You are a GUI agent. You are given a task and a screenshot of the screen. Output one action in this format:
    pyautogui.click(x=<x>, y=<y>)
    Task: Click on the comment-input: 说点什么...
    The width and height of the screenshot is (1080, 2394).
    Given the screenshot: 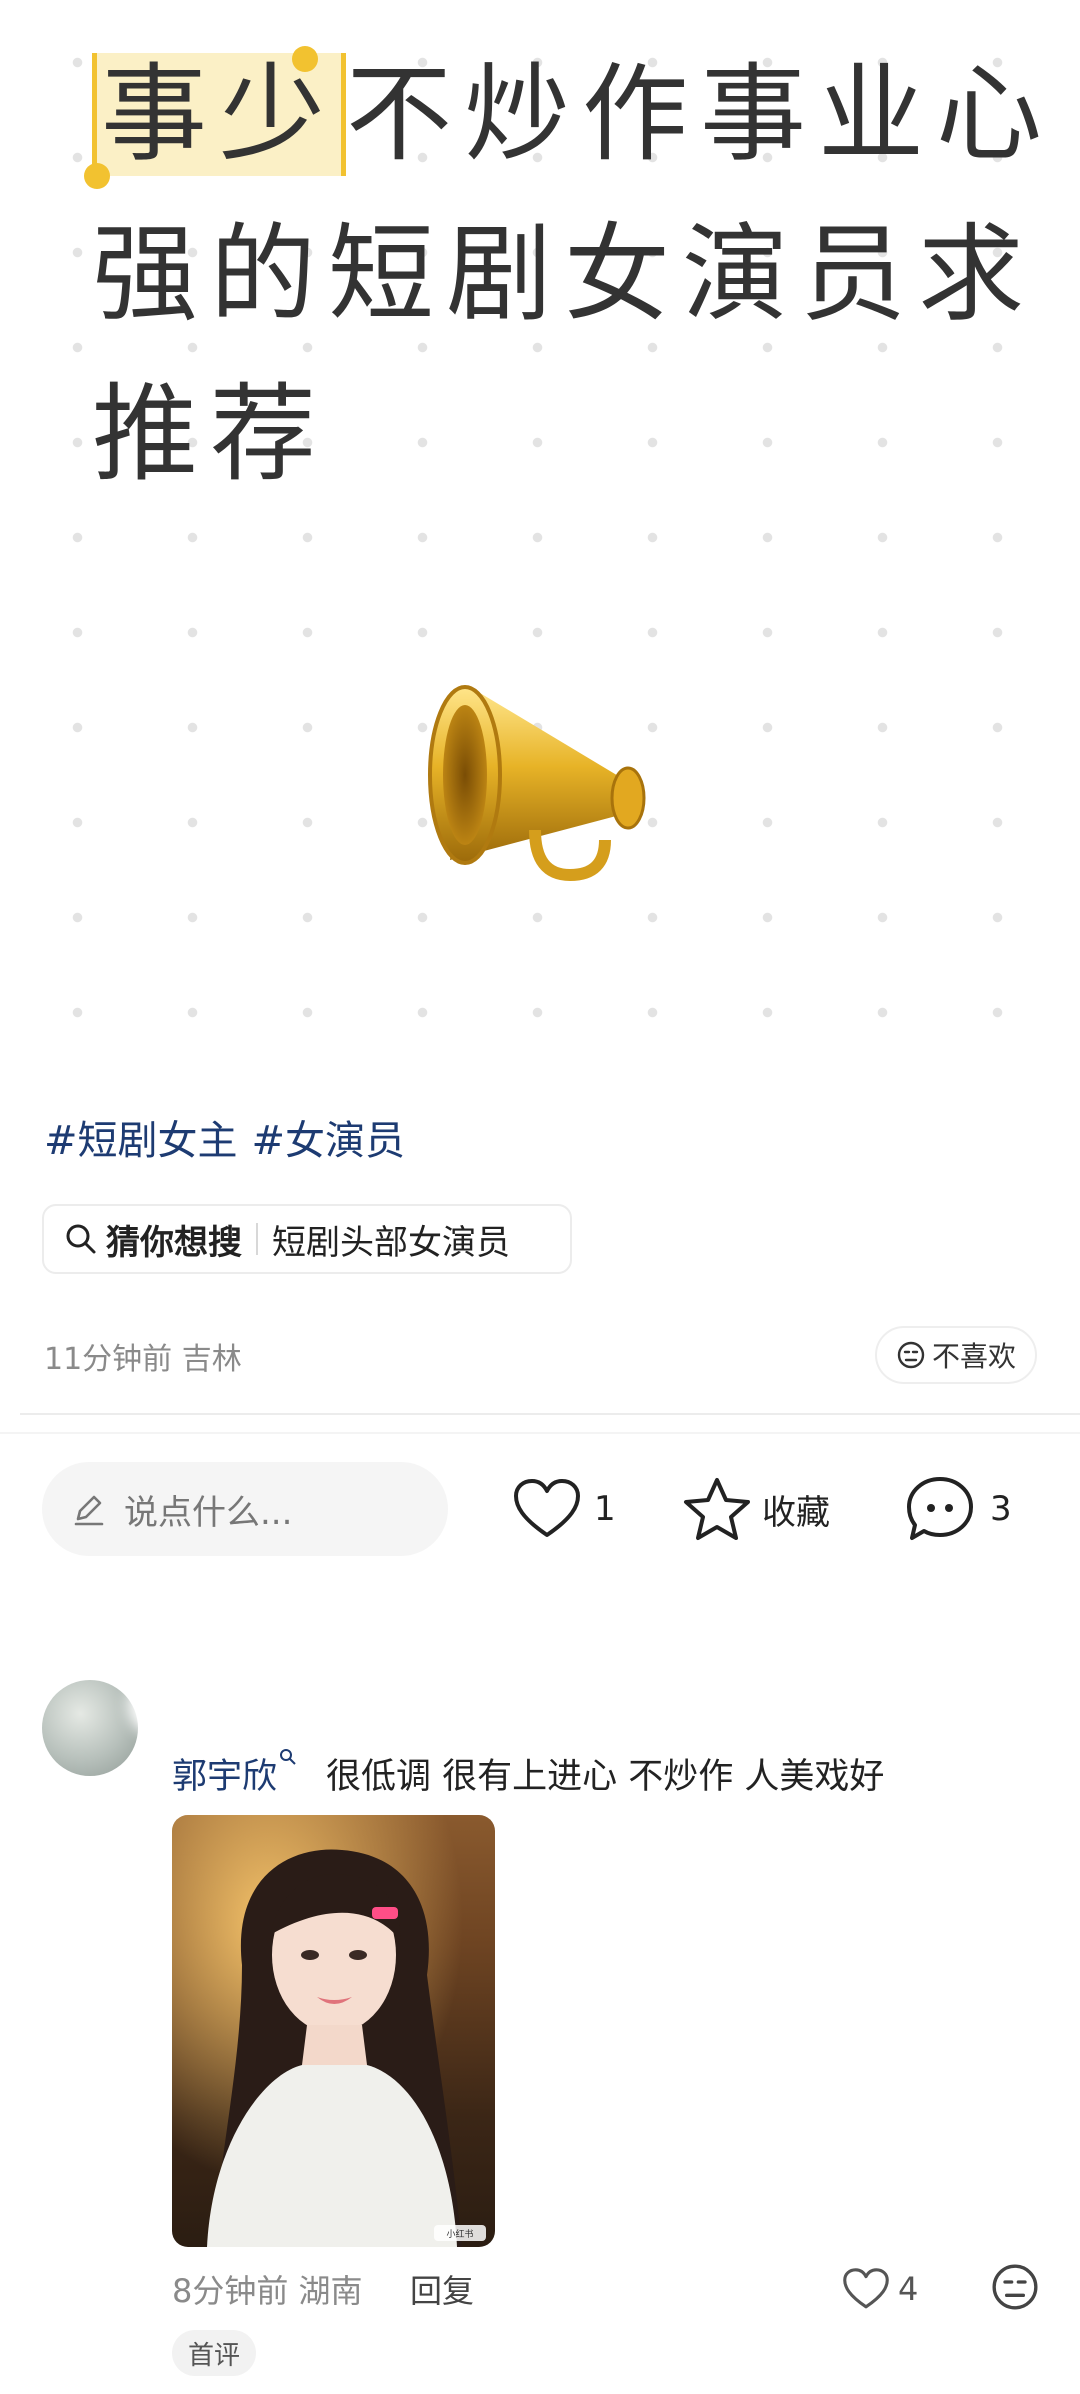 What is the action you would take?
    pyautogui.click(x=245, y=1509)
    